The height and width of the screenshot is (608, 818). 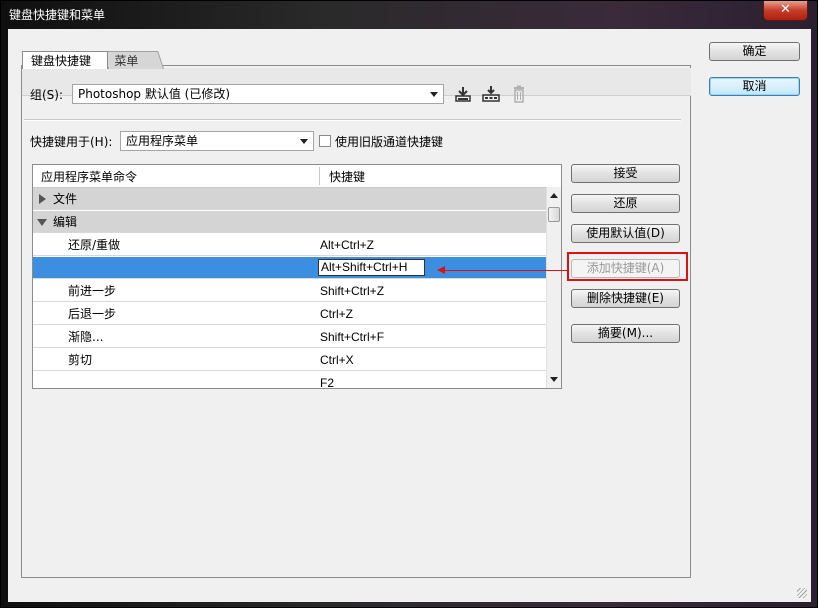 I want to click on row-shortcut: F2, so click(x=327, y=382).